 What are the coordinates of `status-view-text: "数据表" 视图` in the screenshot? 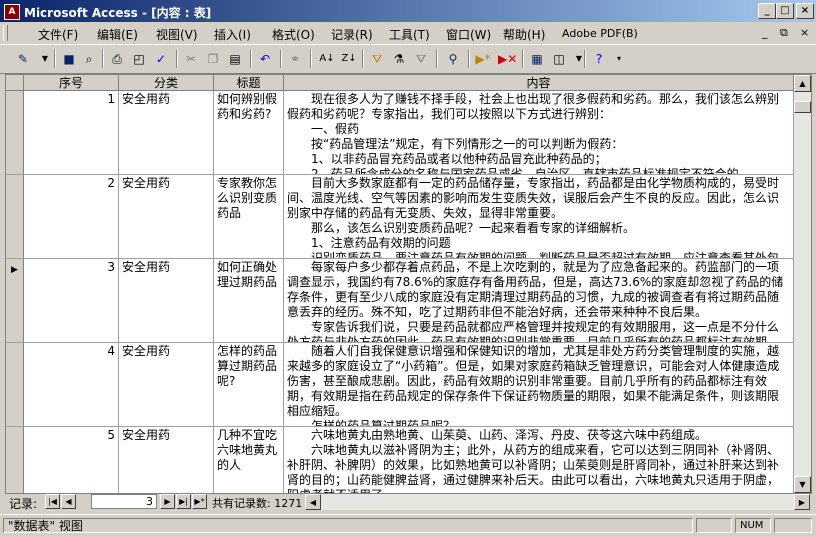 It's located at (348, 525).